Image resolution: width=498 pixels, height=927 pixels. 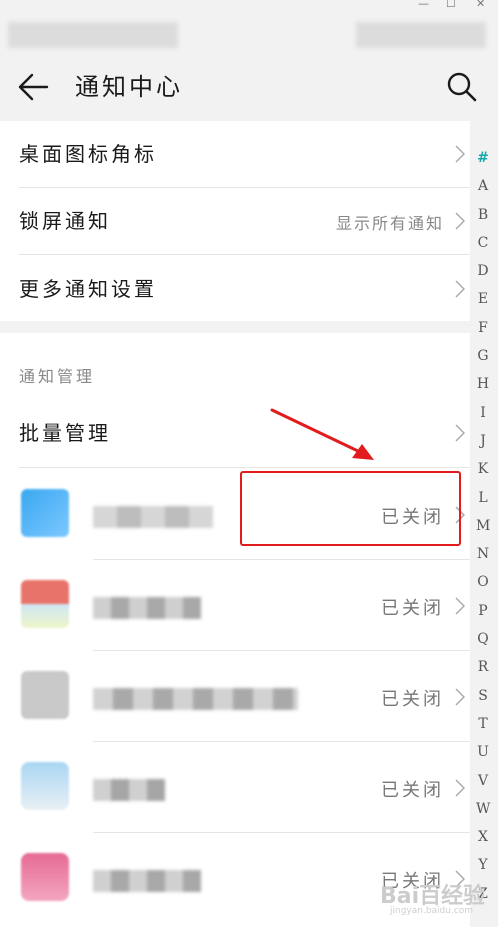 I want to click on minimize-icon: —, so click(x=423, y=5).